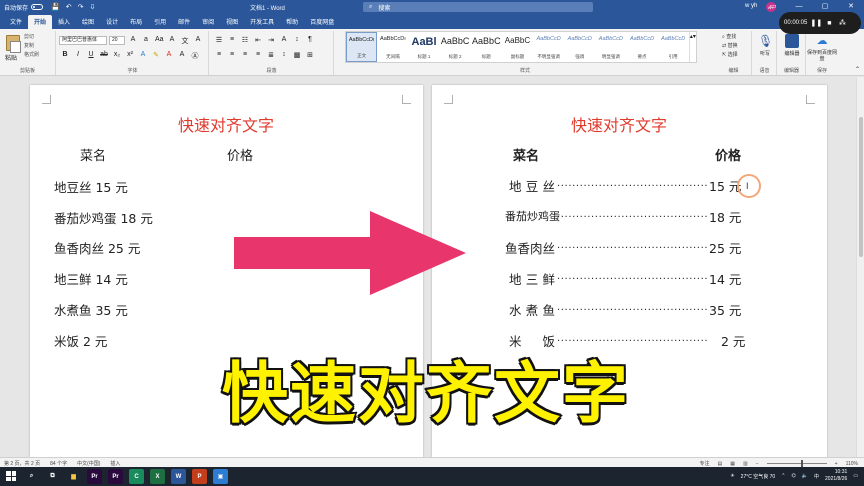 The image size is (864, 486). I want to click on notifications-icon: ▭, so click(855, 476).